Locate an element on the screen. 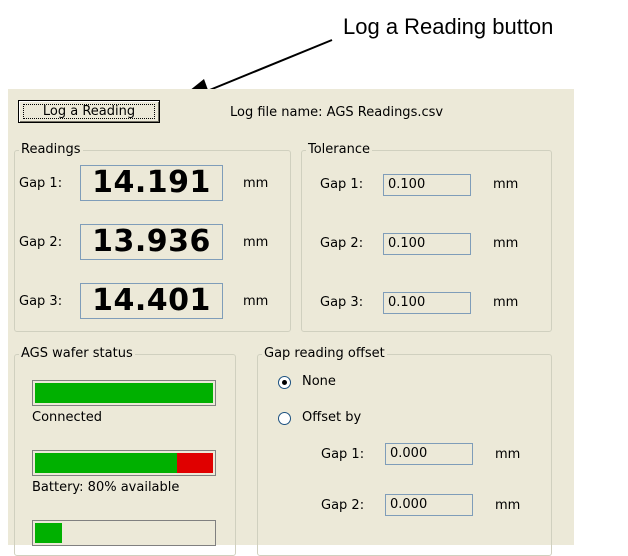 Image resolution: width=628 pixels, height=556 pixels. third-status-fill is located at coordinates (48, 533).